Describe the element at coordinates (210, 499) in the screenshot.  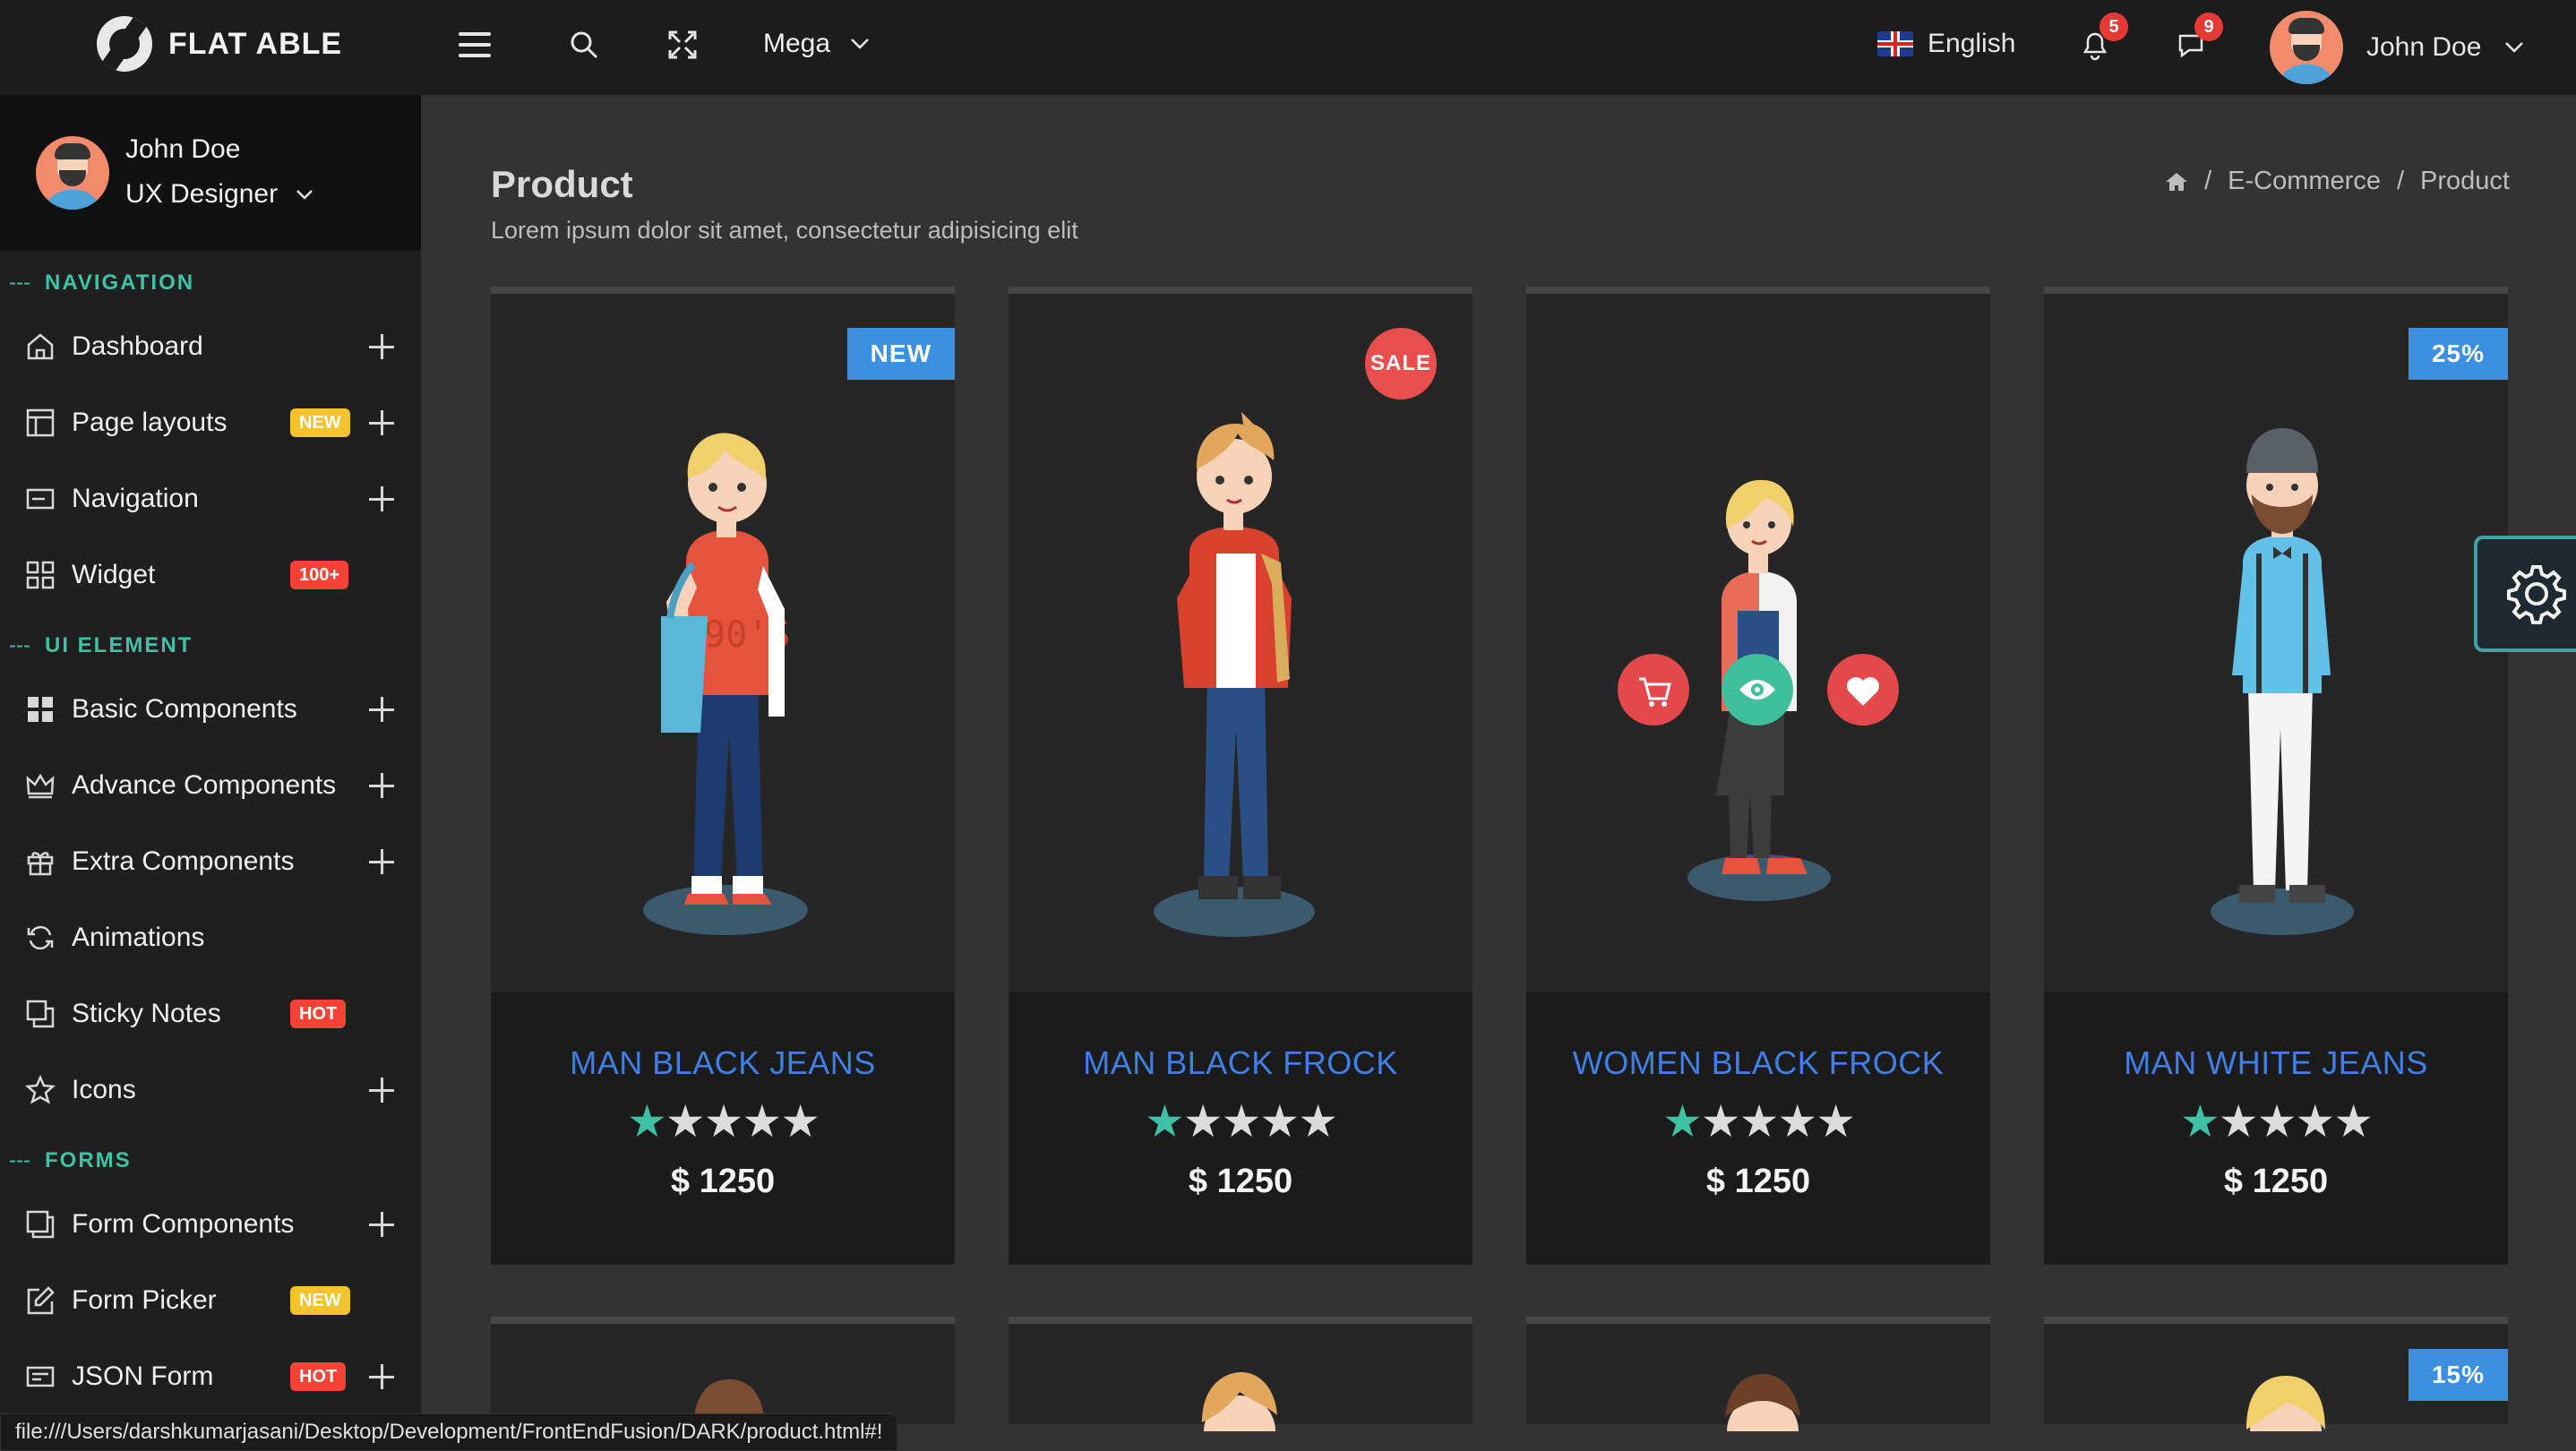
I see `sidebar-item-navigation: Navigation` at that location.